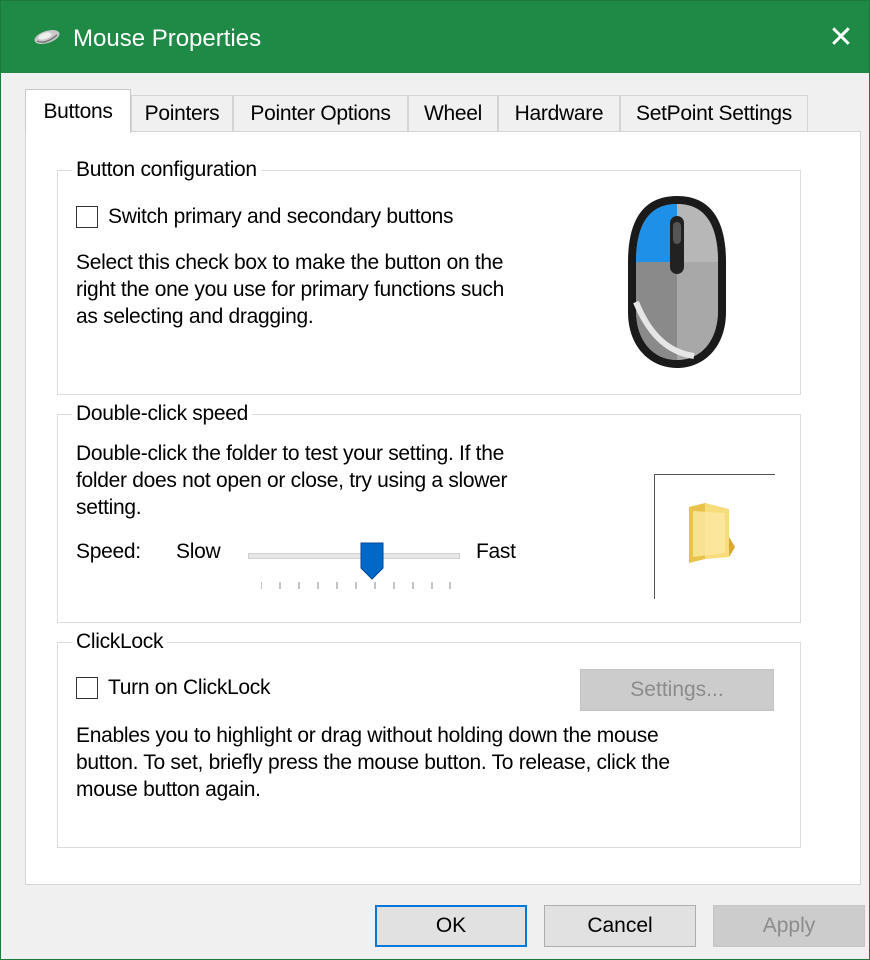 The image size is (870, 960). I want to click on speed-label: Speed:, so click(108, 551).